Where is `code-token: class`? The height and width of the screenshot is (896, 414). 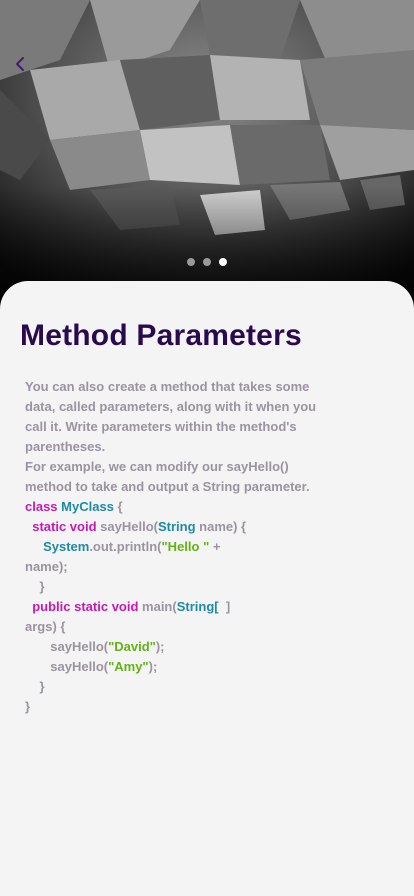 code-token: class is located at coordinates (43, 506).